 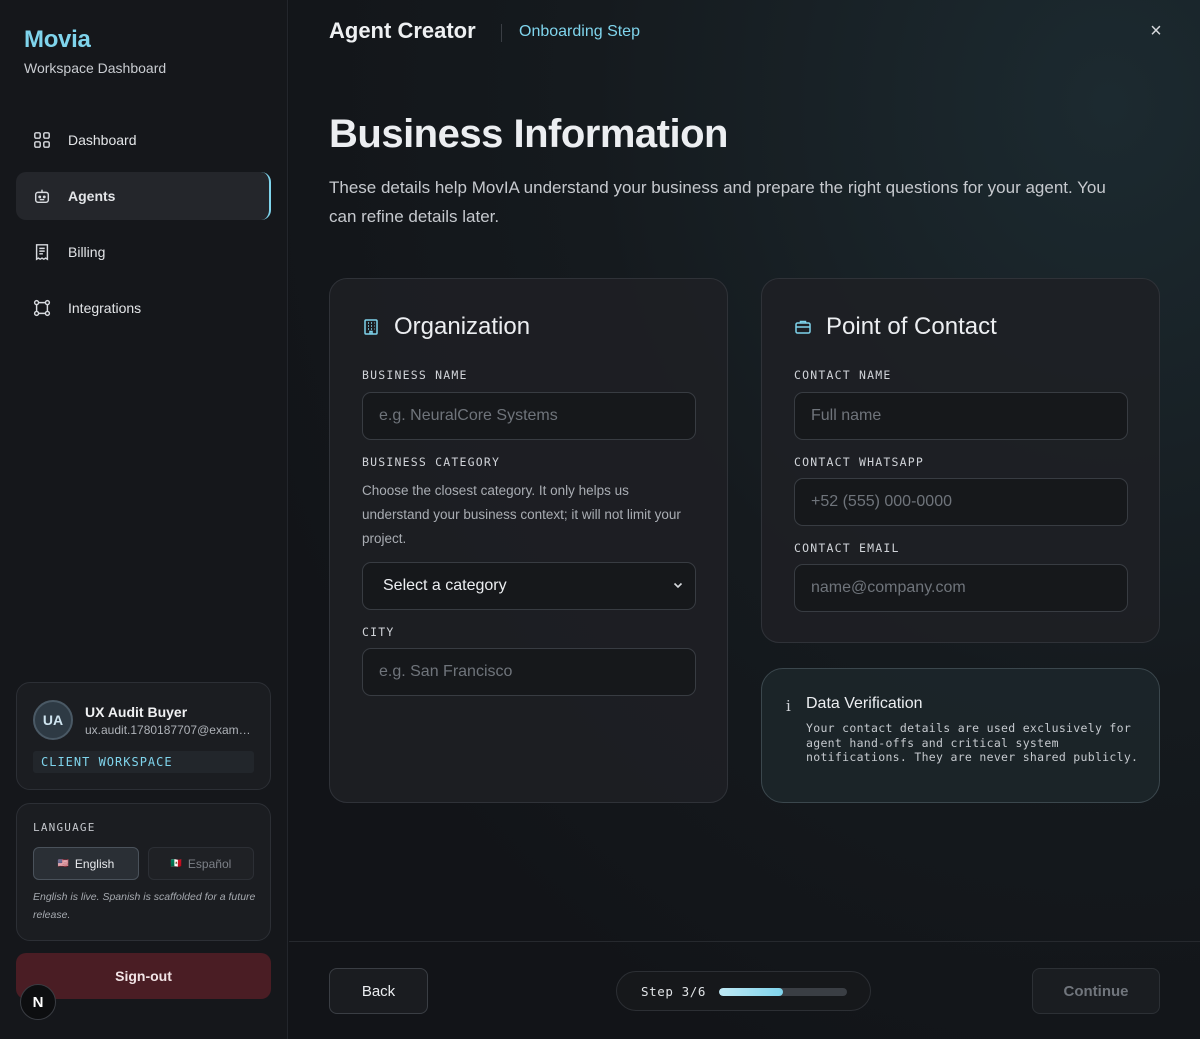 I want to click on progress-track, so click(x=783, y=992).